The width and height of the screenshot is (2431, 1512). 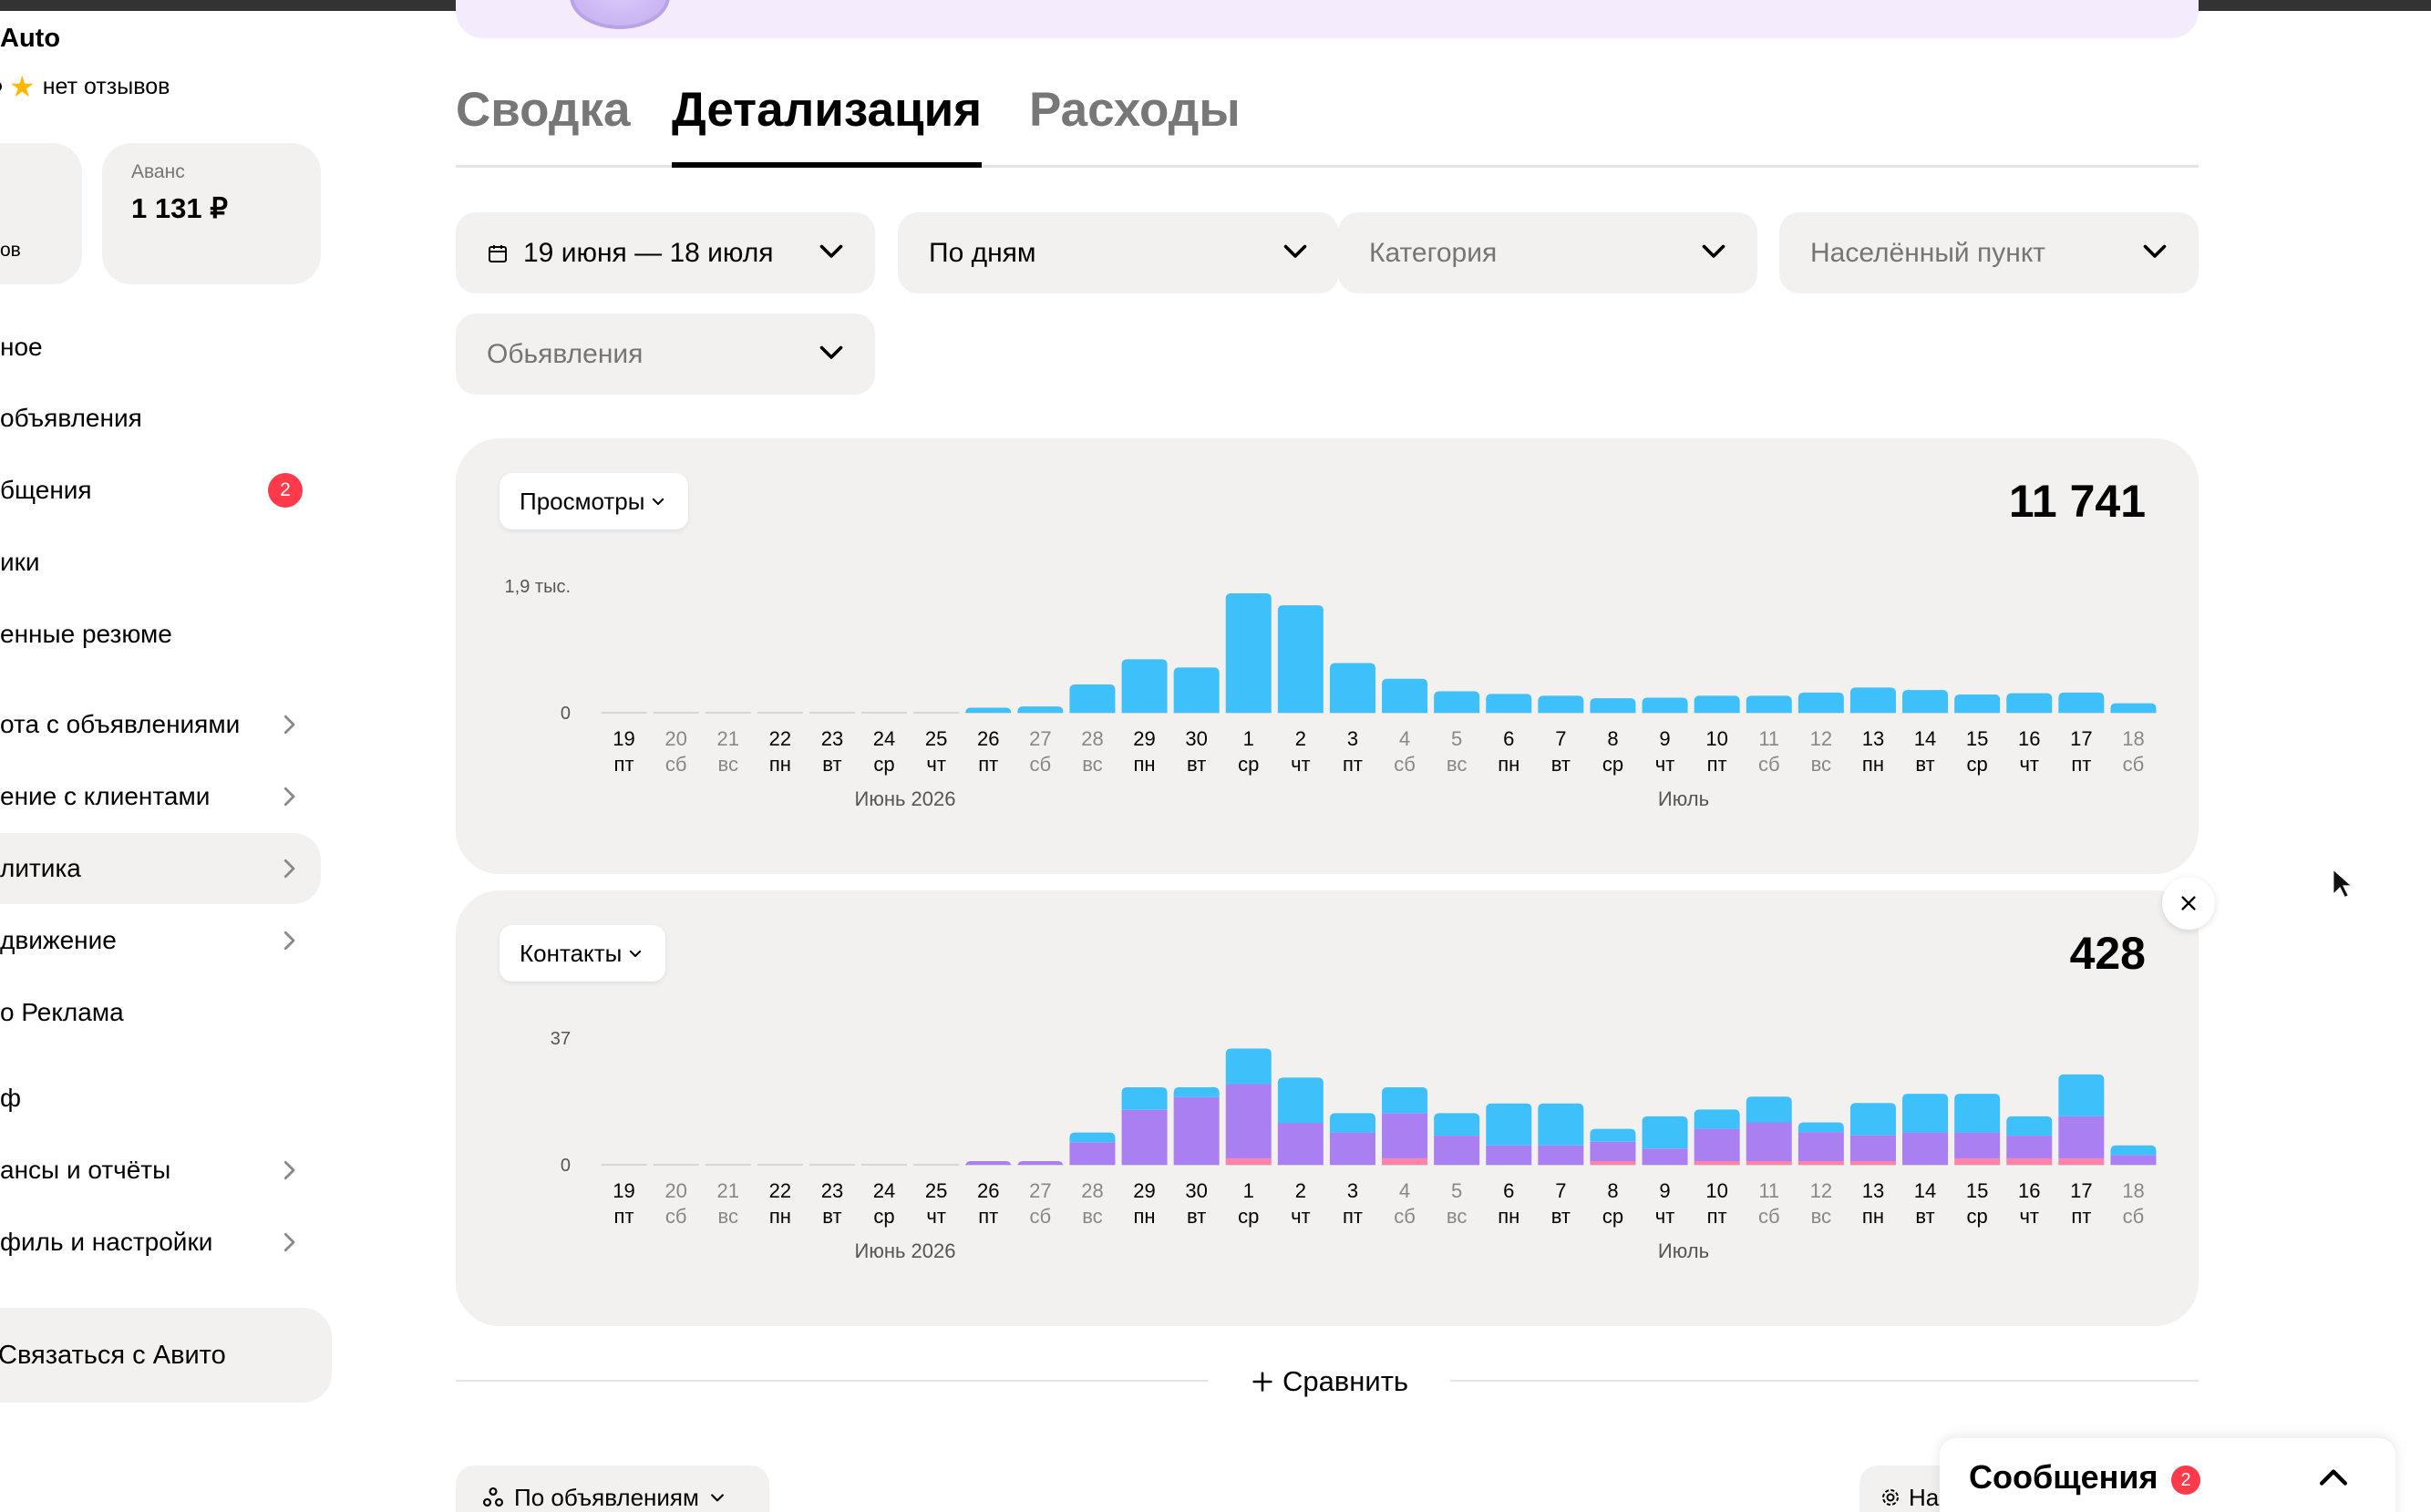 What do you see at coordinates (211, 213) in the screenshot?
I see `balance-card-avans: Аванс 1 131 ₽` at bounding box center [211, 213].